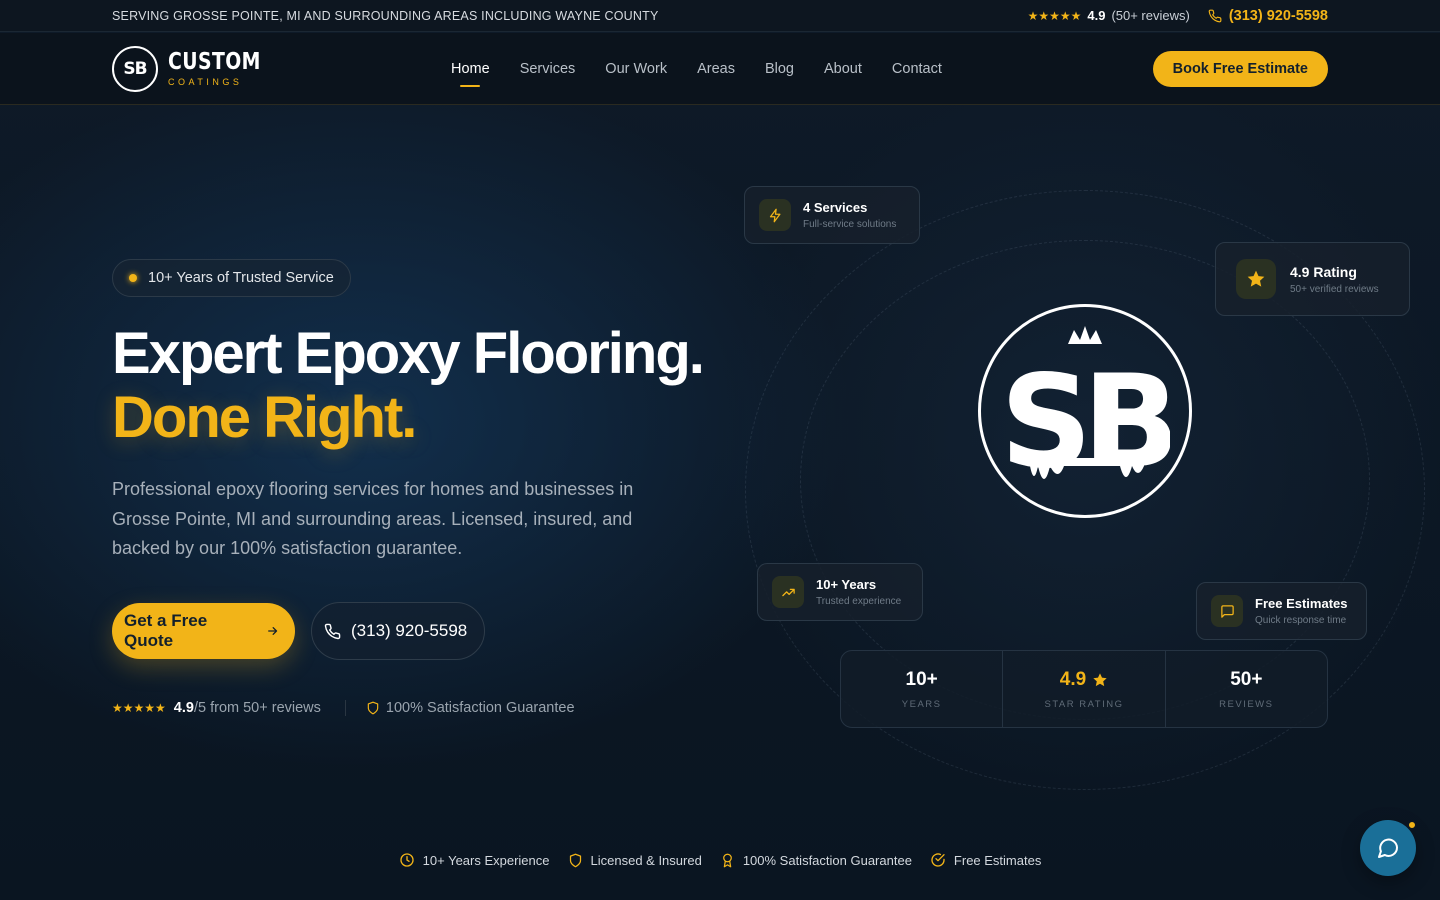 Image resolution: width=1440 pixels, height=900 pixels. What do you see at coordinates (409, 630) in the screenshot?
I see `call-phone-label: (313) 920-5598` at bounding box center [409, 630].